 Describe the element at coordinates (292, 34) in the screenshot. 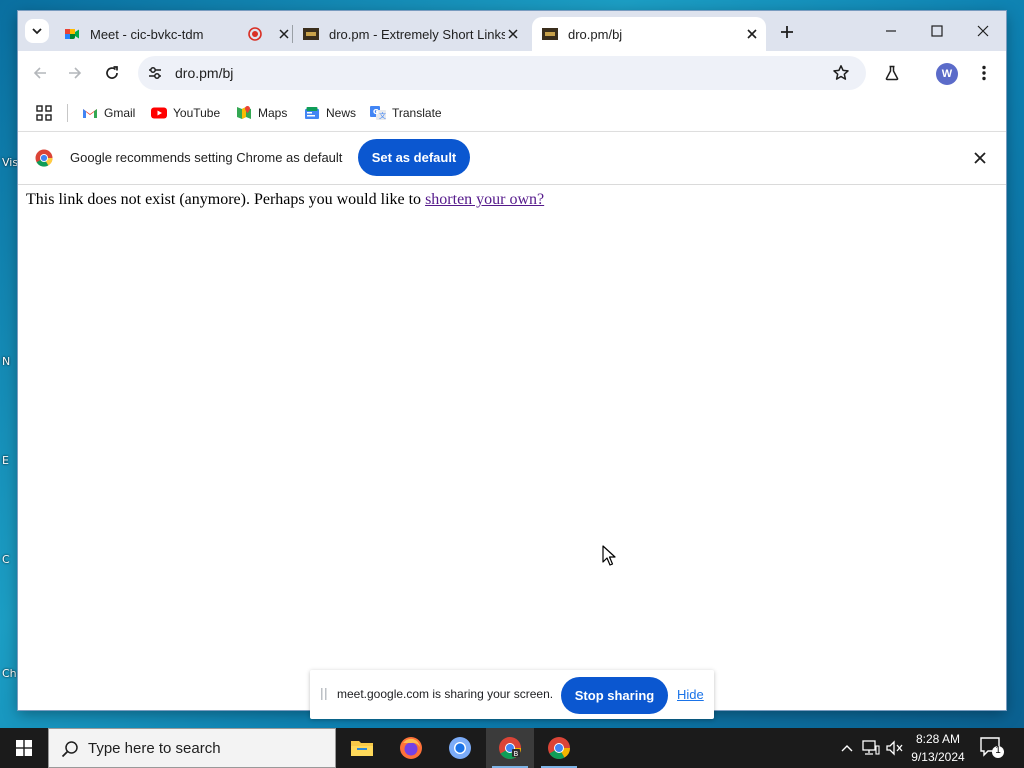

I see `tab-separator` at that location.